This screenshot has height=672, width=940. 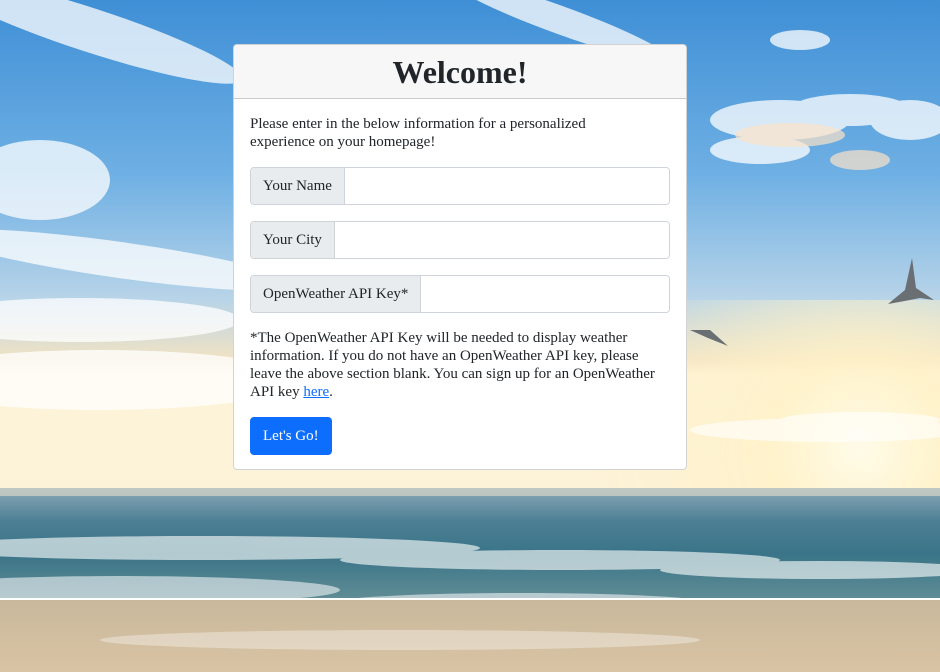 What do you see at coordinates (545, 294) in the screenshot?
I see `api-key-input` at bounding box center [545, 294].